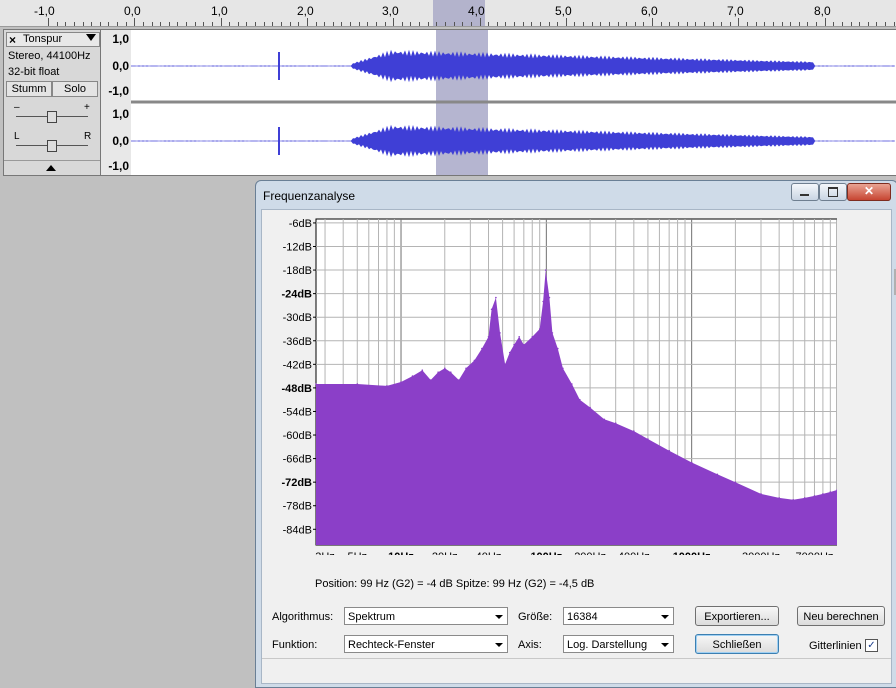 The height and width of the screenshot is (688, 896). Describe the element at coordinates (618, 616) in the screenshot. I see `size-select: 16384` at that location.